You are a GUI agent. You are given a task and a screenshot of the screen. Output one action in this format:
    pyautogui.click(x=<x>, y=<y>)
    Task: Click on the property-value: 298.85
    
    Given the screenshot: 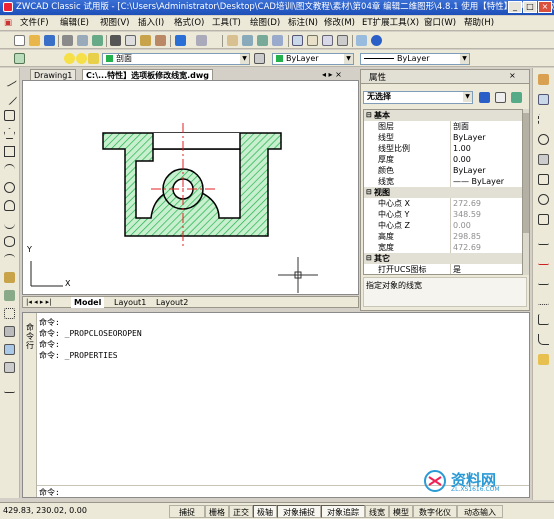 What is the action you would take?
    pyautogui.click(x=486, y=236)
    